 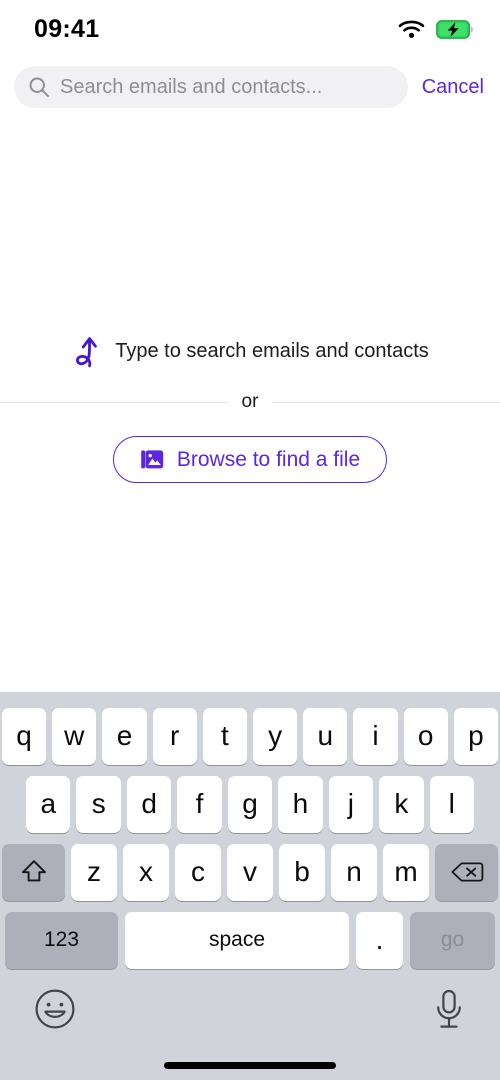 What do you see at coordinates (224, 736) in the screenshot?
I see `key-t: t` at bounding box center [224, 736].